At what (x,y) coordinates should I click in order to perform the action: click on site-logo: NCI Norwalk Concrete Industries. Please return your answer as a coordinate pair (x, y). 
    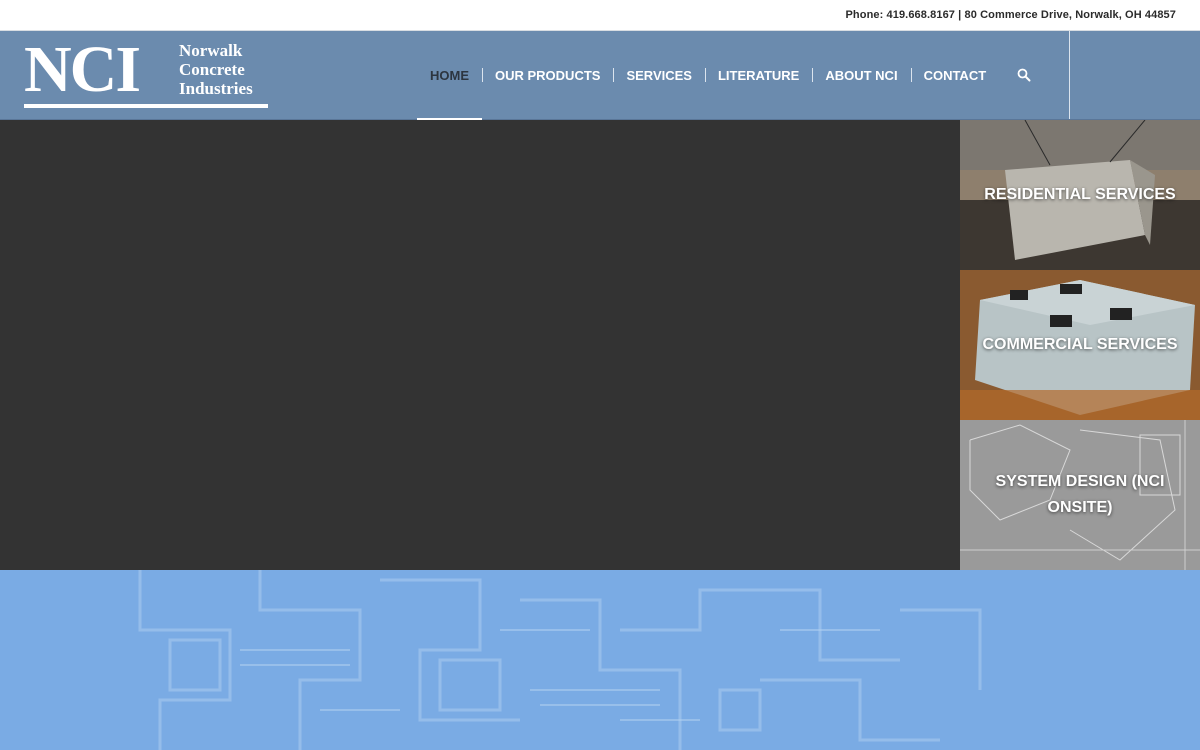
    Looking at the image, I should click on (146, 74).